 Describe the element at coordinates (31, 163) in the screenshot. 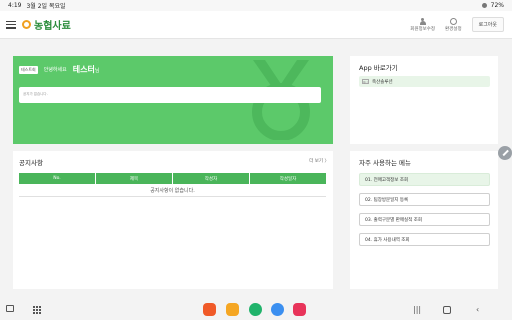

I see `notice-title: 공지사항` at that location.